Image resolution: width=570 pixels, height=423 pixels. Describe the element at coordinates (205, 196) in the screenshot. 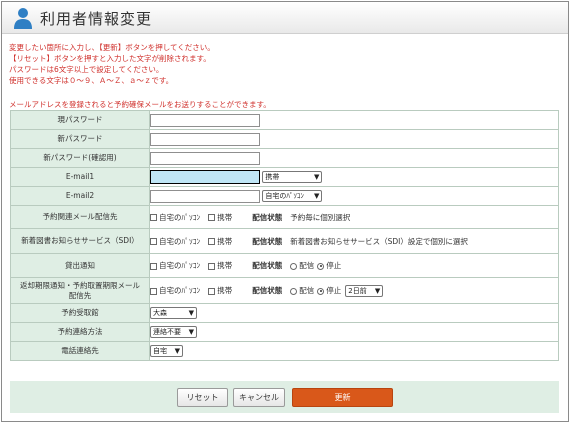

I see `email2-input` at that location.